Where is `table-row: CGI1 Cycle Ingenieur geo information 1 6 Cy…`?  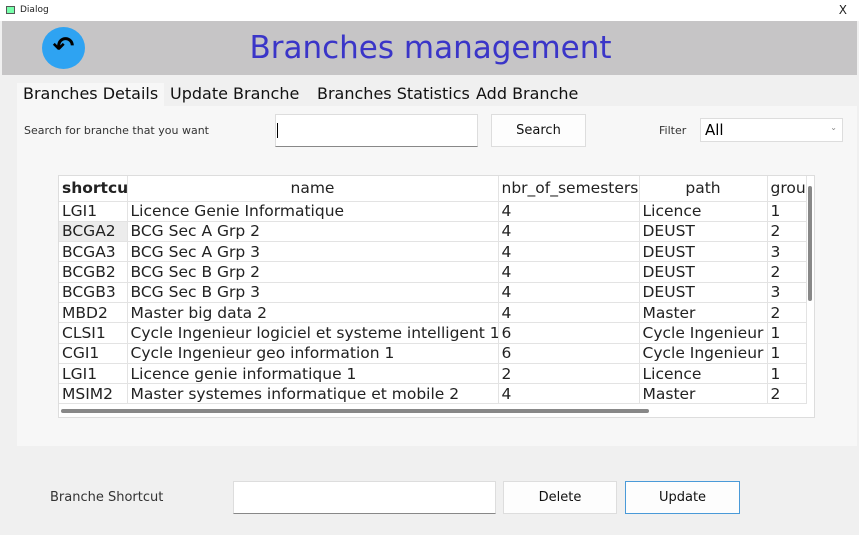
table-row: CGI1 Cycle Ingenieur geo information 1 6 Cy… is located at coordinates (433, 353).